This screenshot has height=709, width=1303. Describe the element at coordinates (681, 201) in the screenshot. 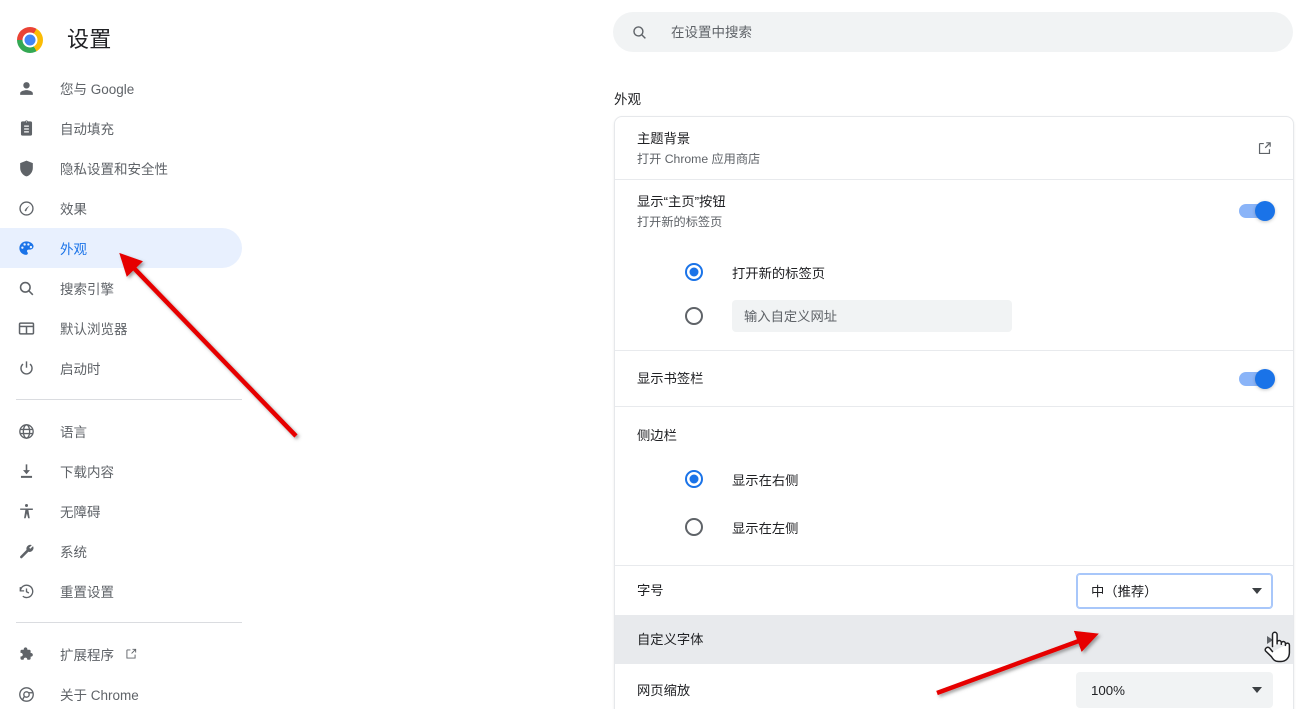

I see `row-title: 显示“主页”按钮` at that location.